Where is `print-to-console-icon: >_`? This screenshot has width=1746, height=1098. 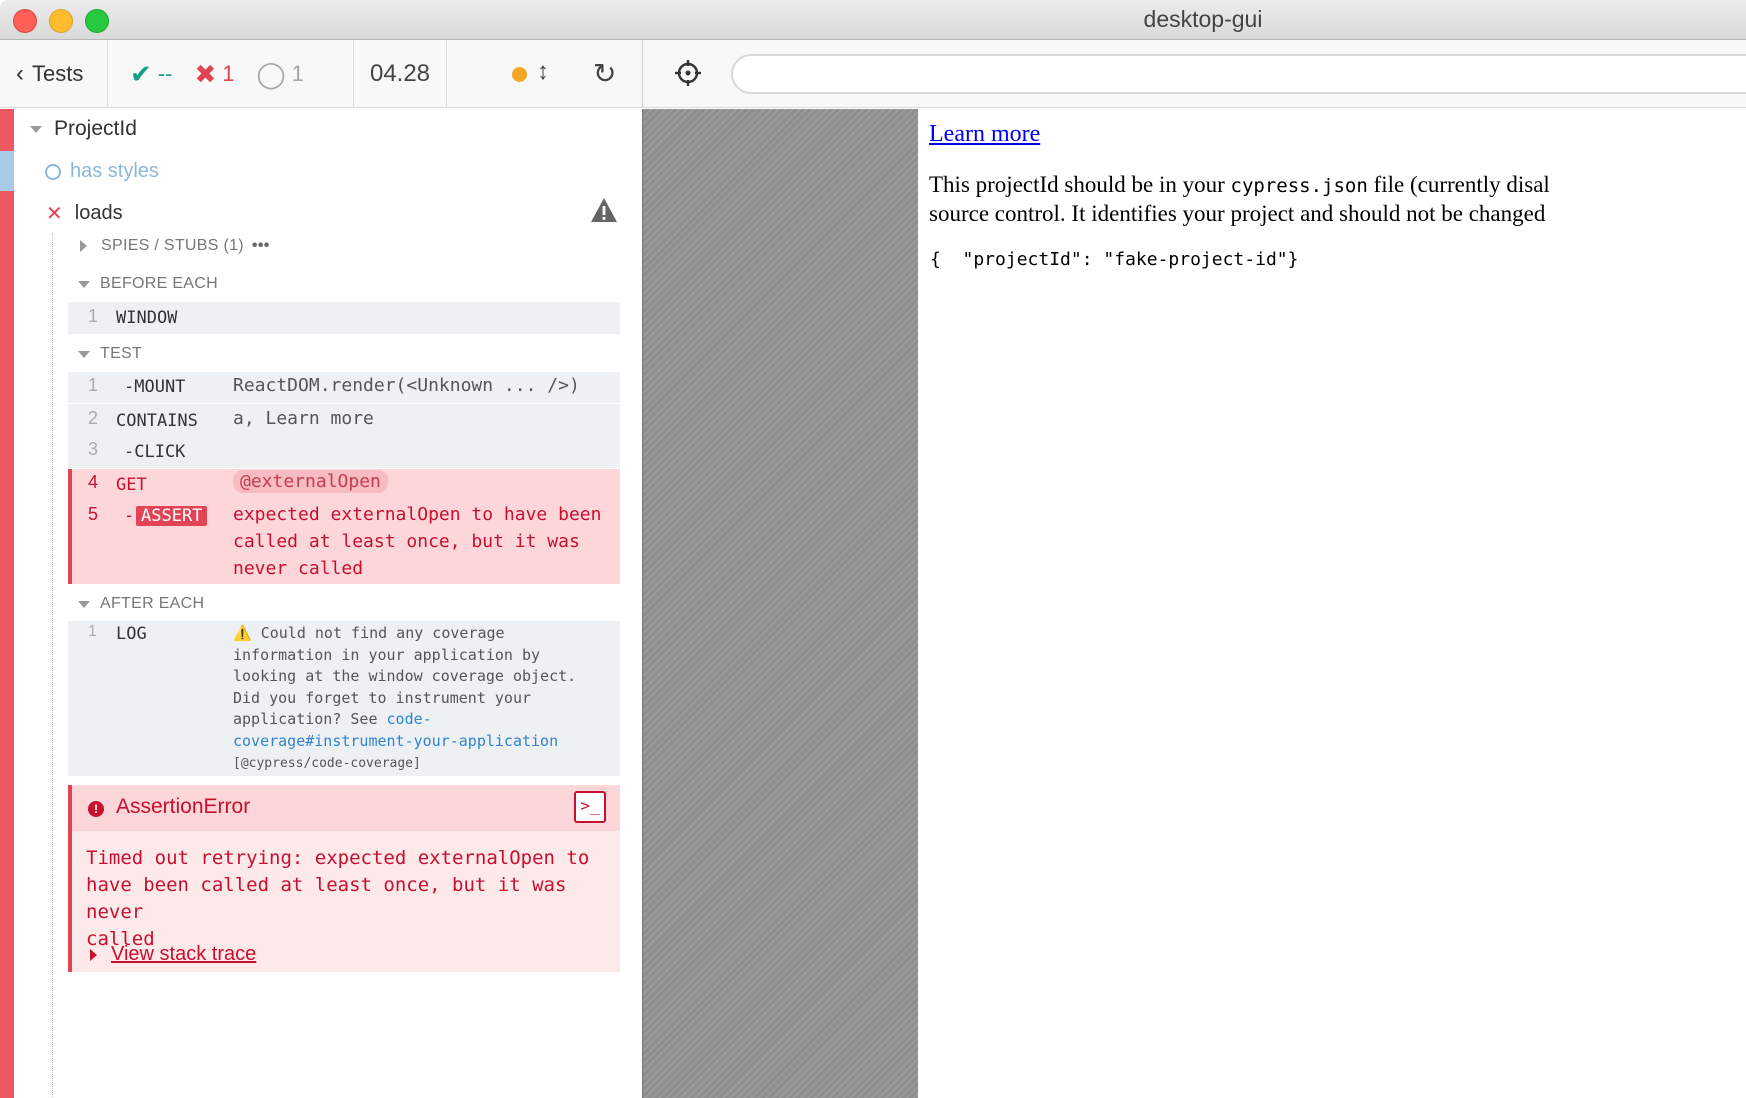
print-to-console-icon: >_ is located at coordinates (590, 807).